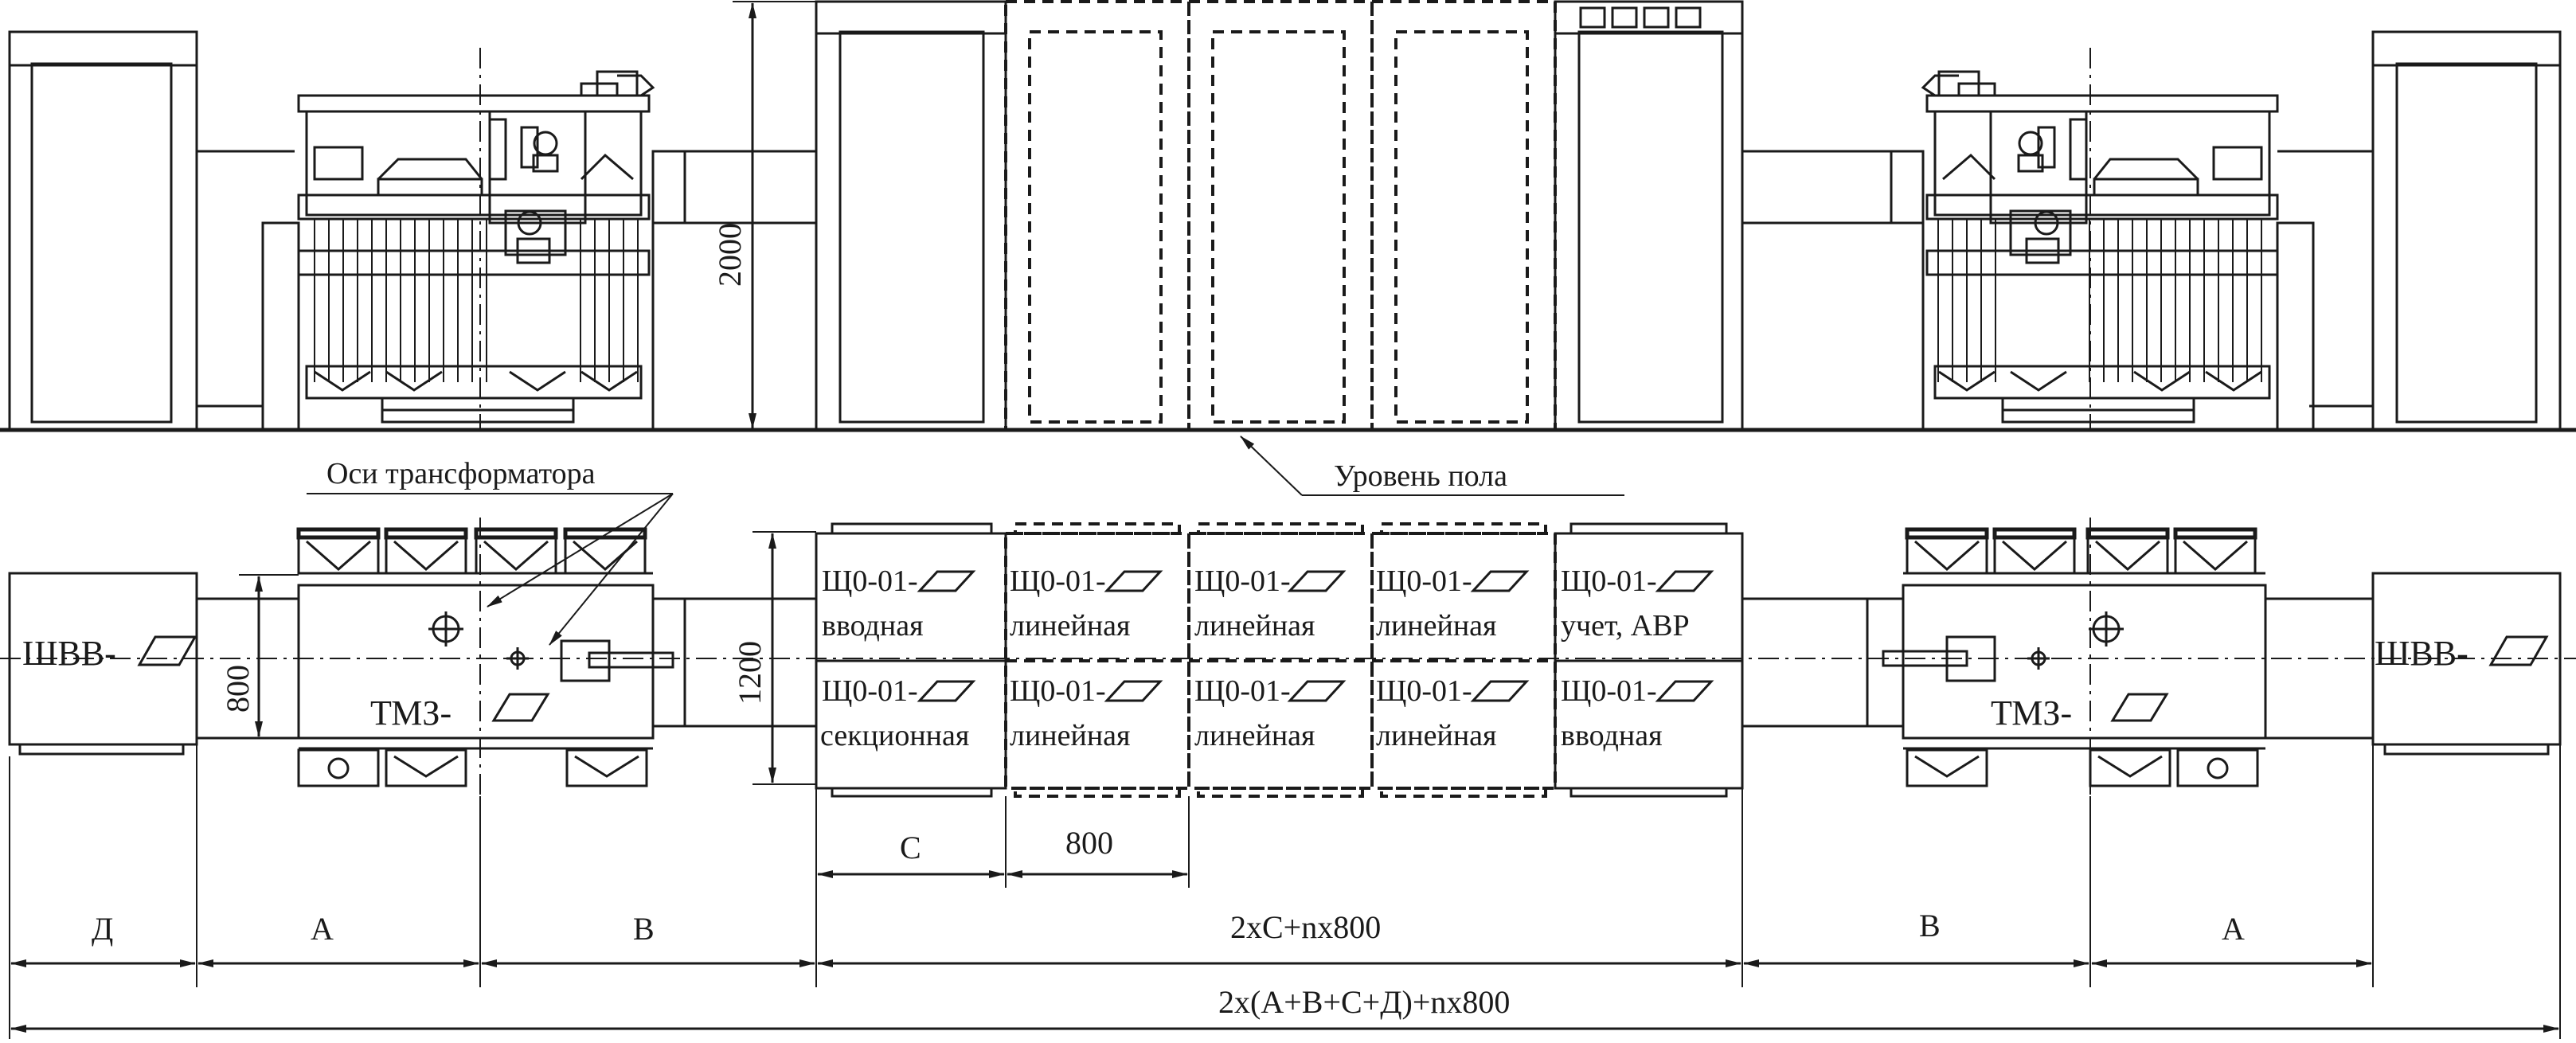 The height and width of the screenshot is (1043, 2576). I want to click on left-tmz-parallelogram, so click(521, 707).